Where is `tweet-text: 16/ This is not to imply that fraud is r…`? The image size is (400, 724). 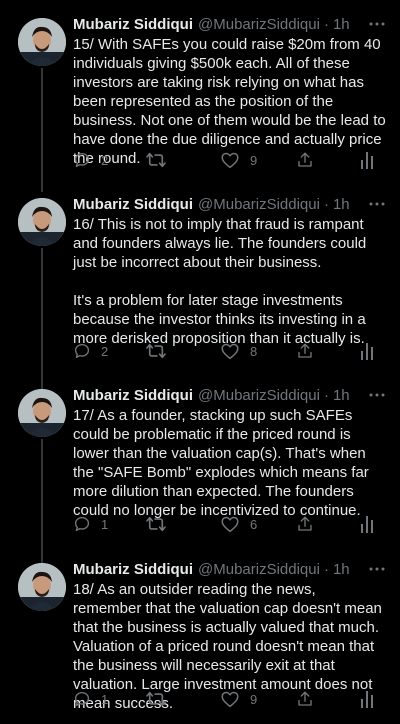 tweet-text: 16/ This is not to imply that fraud is r… is located at coordinates (220, 281).